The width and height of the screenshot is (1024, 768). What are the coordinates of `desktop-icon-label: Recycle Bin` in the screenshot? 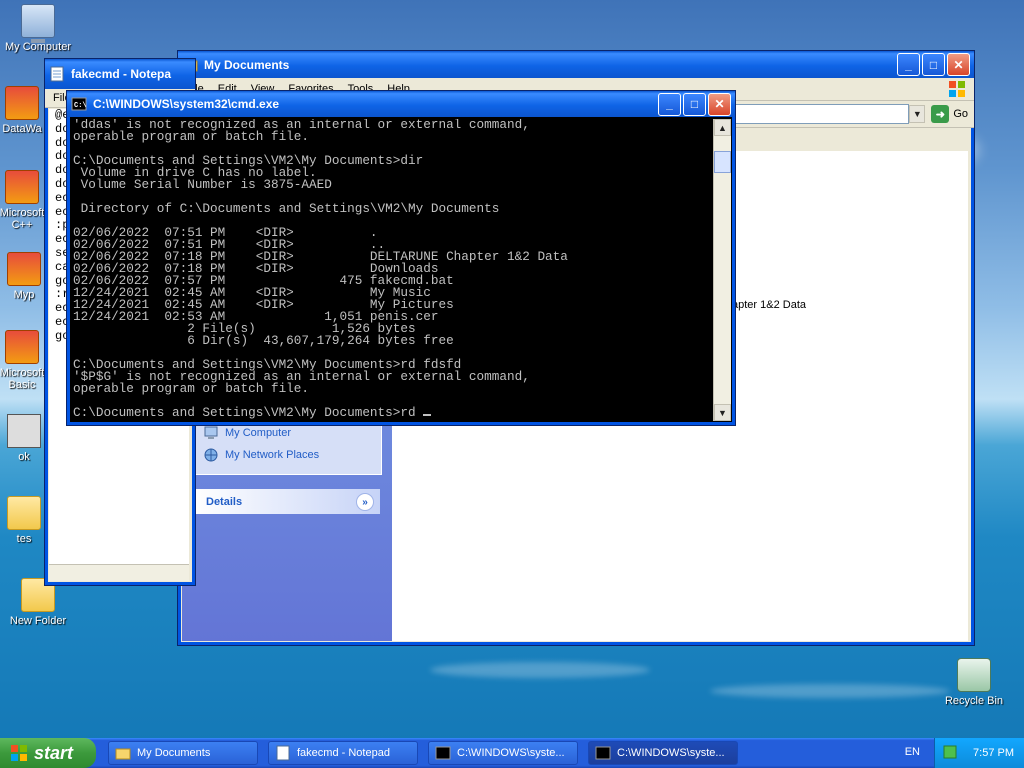 It's located at (974, 701).